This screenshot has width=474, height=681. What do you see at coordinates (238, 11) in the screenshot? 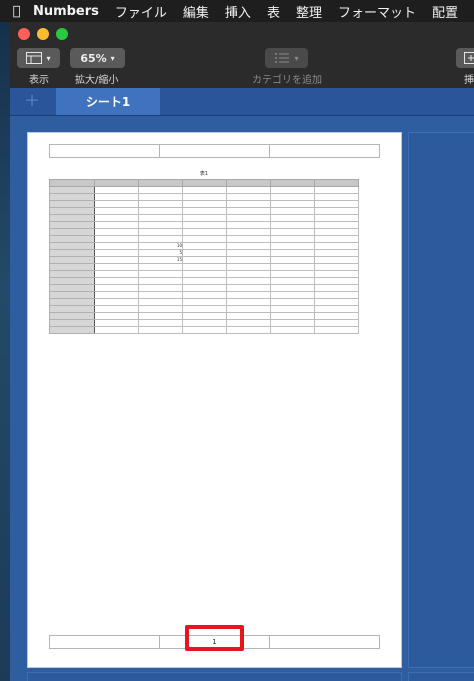
I see `menu-insert: 挿入` at bounding box center [238, 11].